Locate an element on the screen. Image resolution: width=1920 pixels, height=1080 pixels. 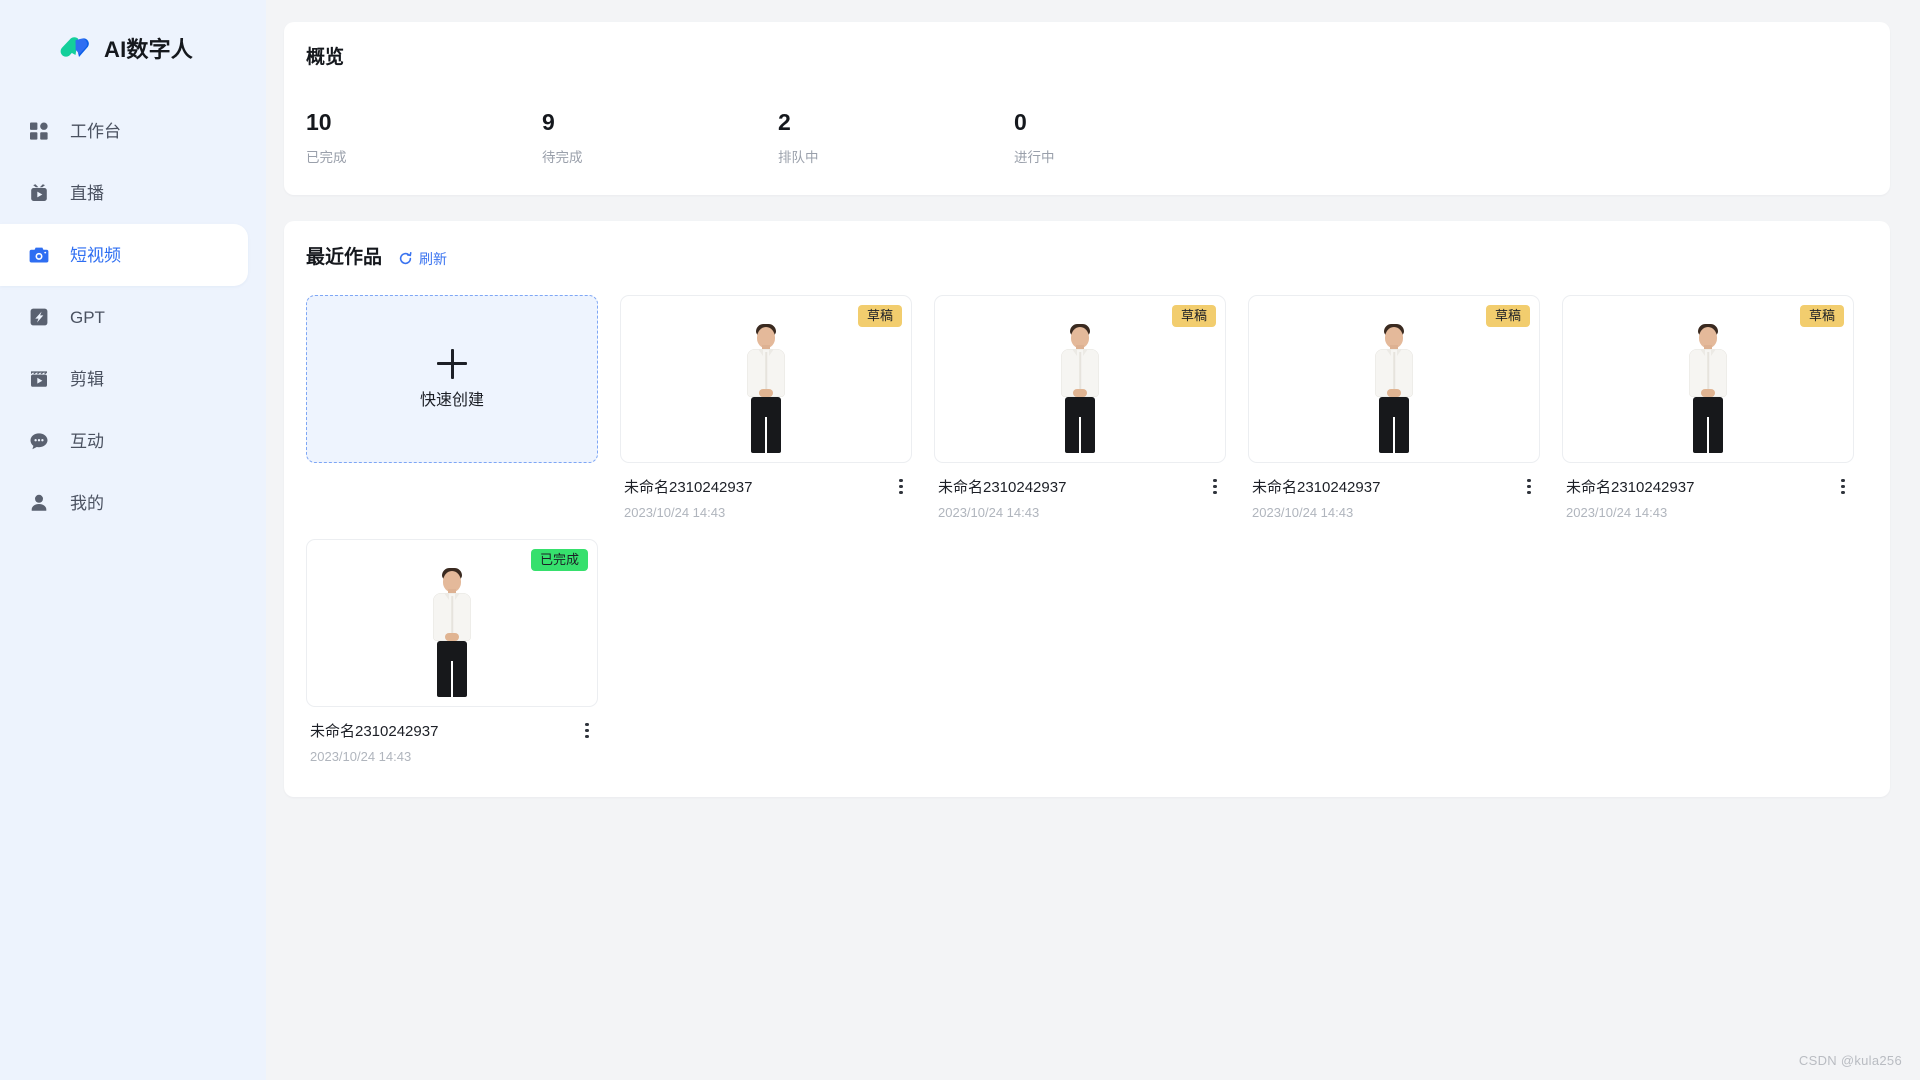
user-icon is located at coordinates (39, 503).